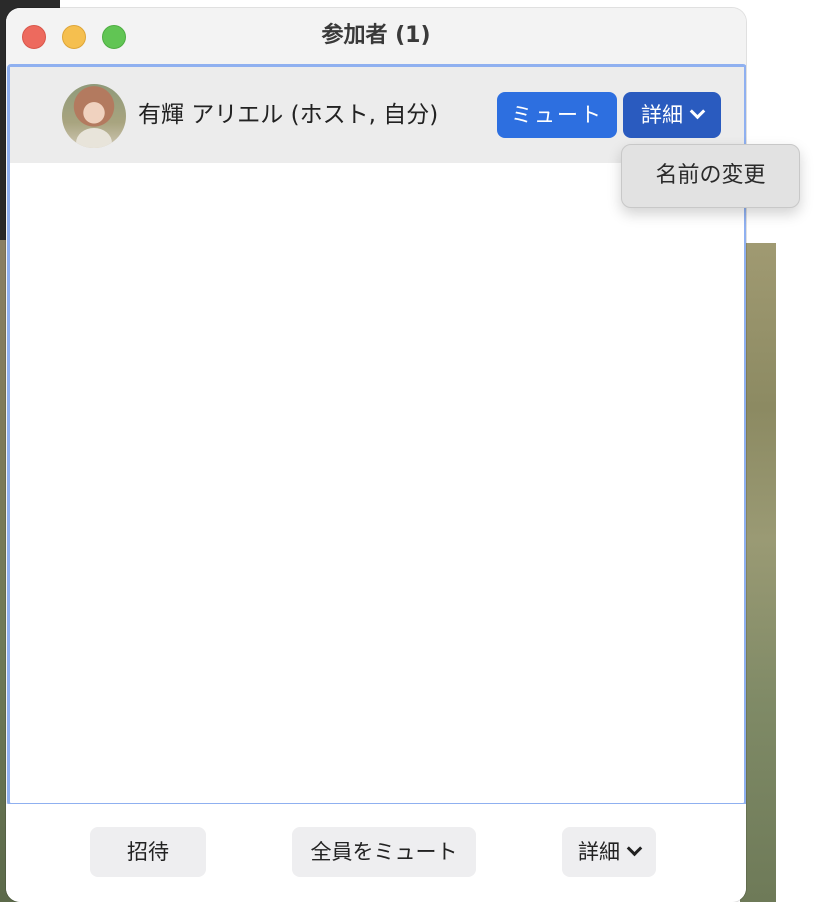 The height and width of the screenshot is (902, 826). What do you see at coordinates (94, 116) in the screenshot?
I see `avatar` at bounding box center [94, 116].